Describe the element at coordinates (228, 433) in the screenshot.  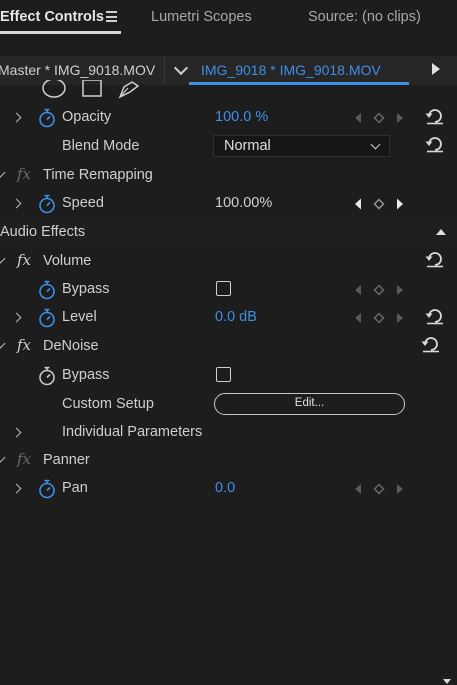
I see `individual-parameters-row: Individual Parameters` at that location.